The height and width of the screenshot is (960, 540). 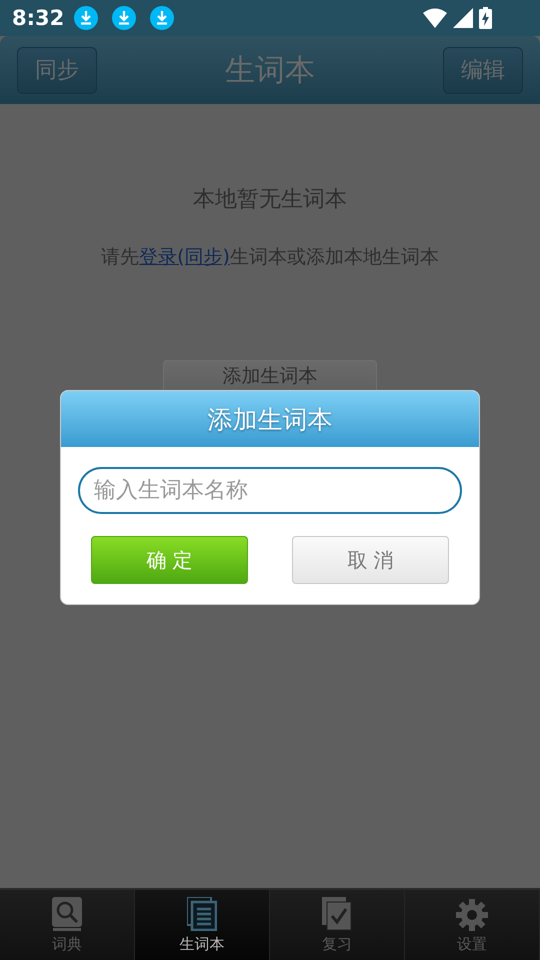 I want to click on wifi-icon, so click(x=435, y=18).